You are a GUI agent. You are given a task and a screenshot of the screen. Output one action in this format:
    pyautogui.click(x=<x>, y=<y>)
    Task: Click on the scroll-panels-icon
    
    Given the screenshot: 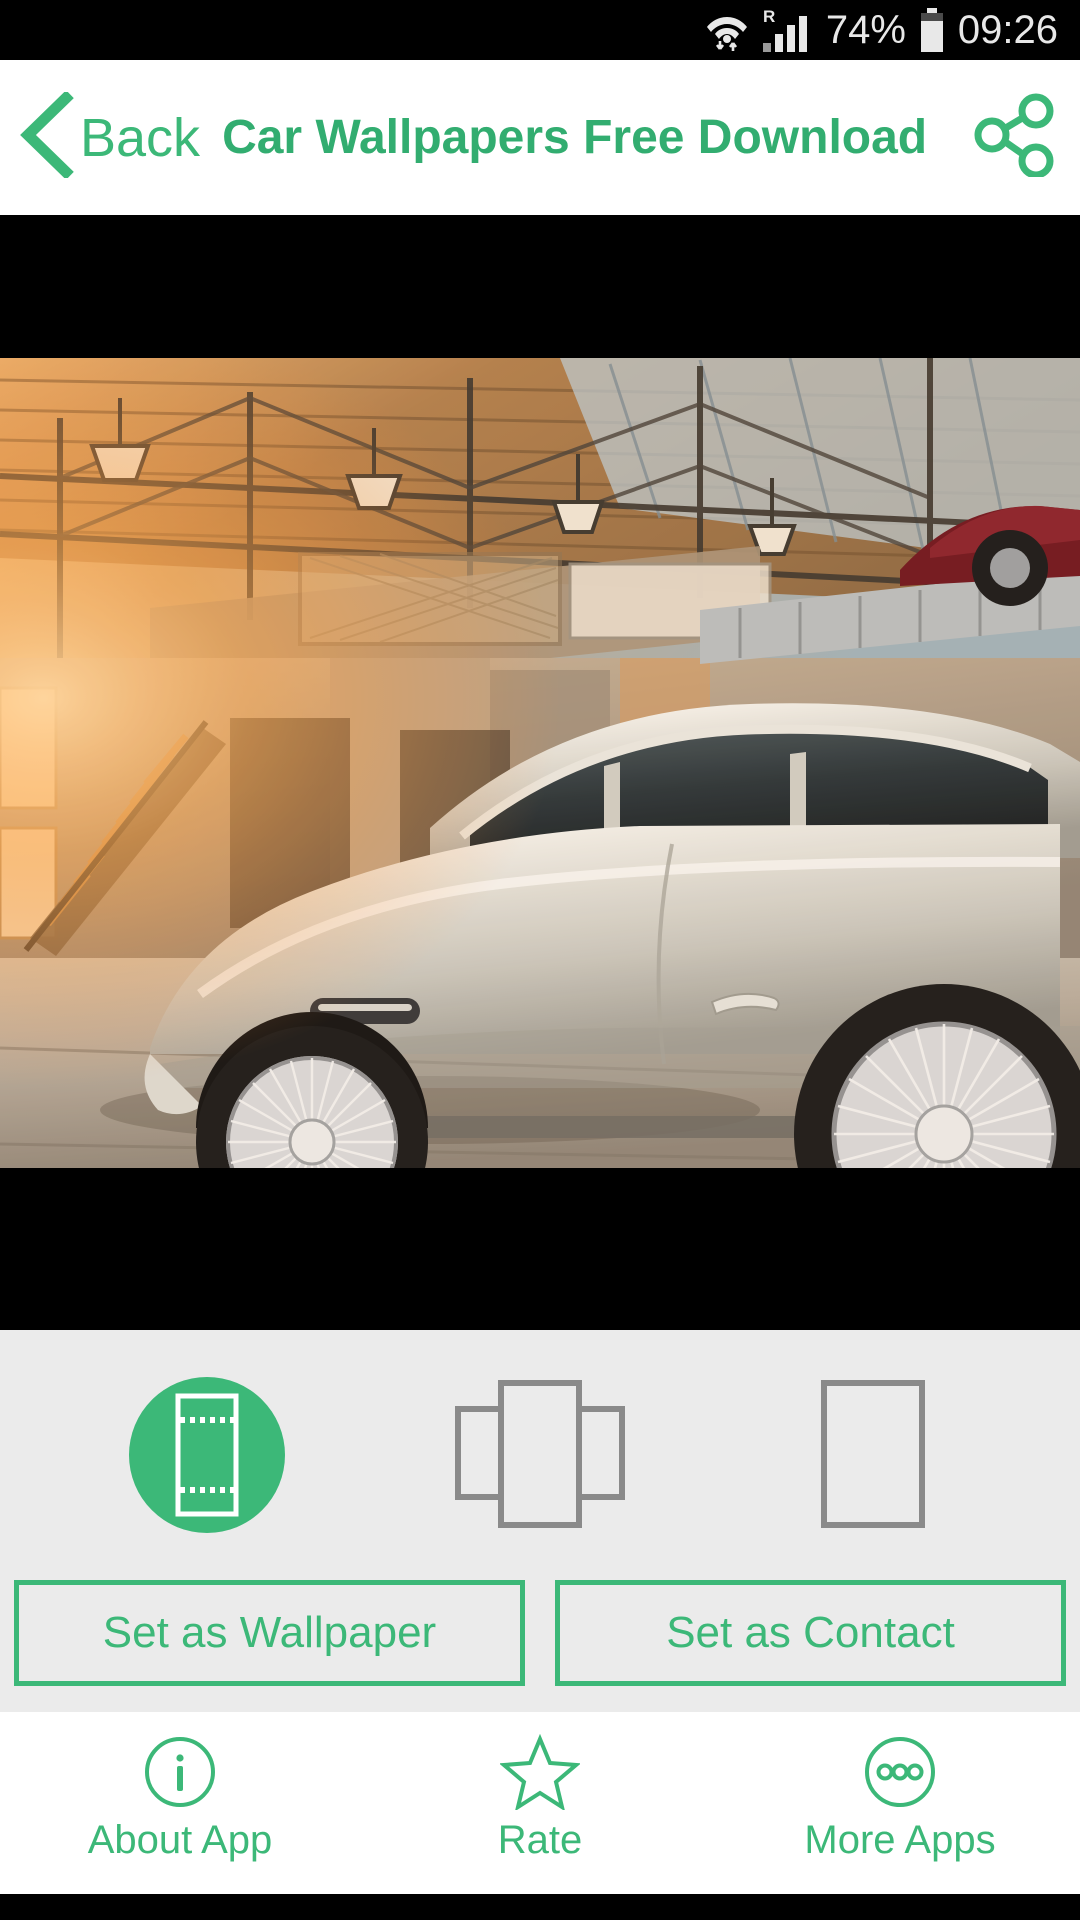 What is the action you would take?
    pyautogui.click(x=540, y=1455)
    